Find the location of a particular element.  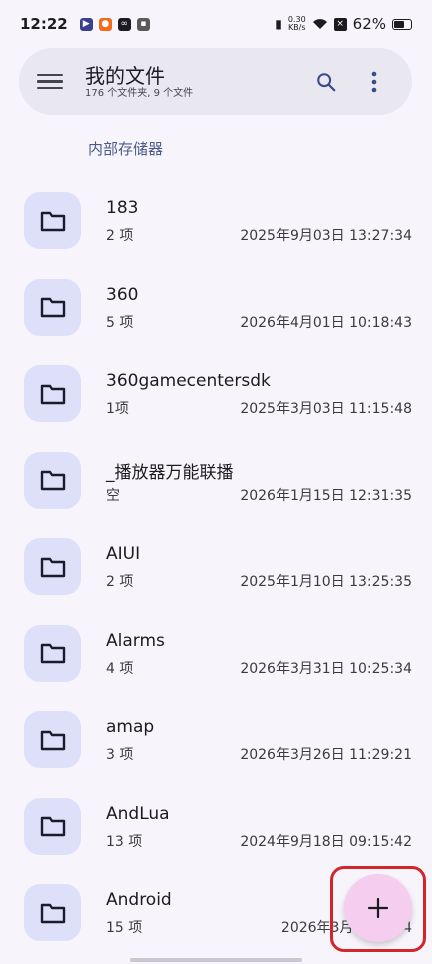

file-date: 2026年1月15日 12:31:35 is located at coordinates (326, 495).